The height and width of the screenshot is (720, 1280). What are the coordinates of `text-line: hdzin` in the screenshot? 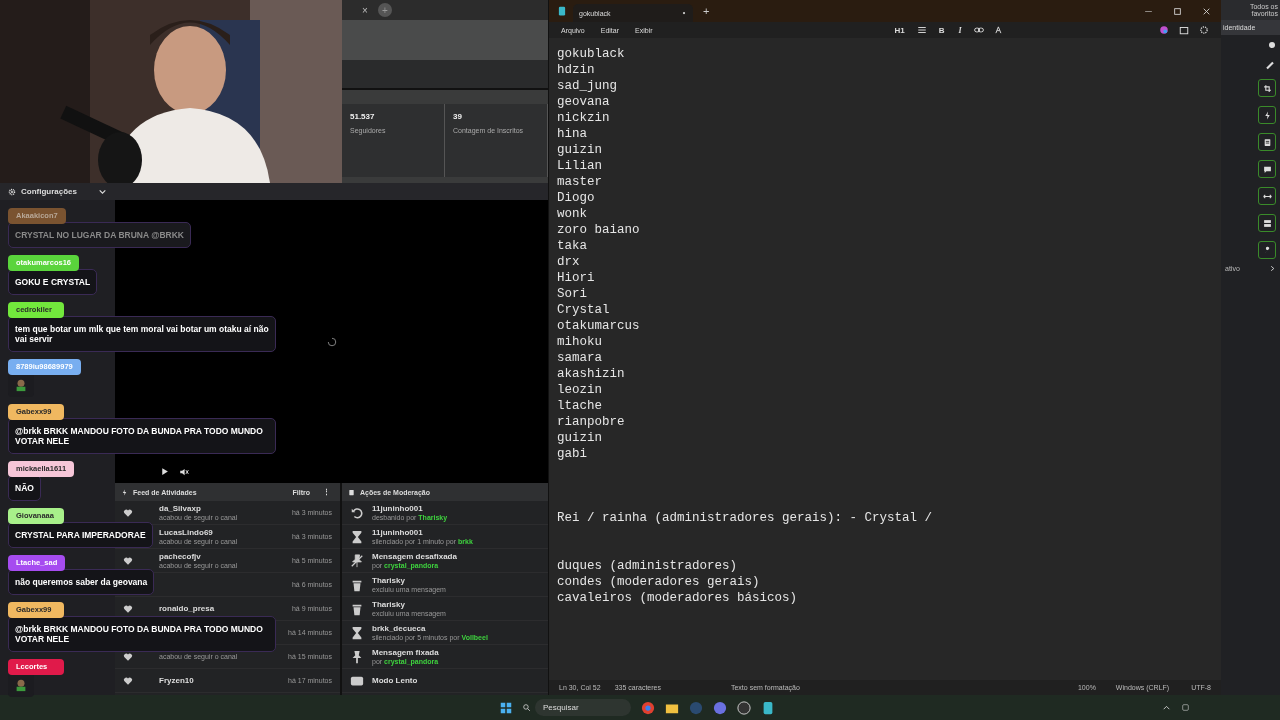 It's located at (576, 70).